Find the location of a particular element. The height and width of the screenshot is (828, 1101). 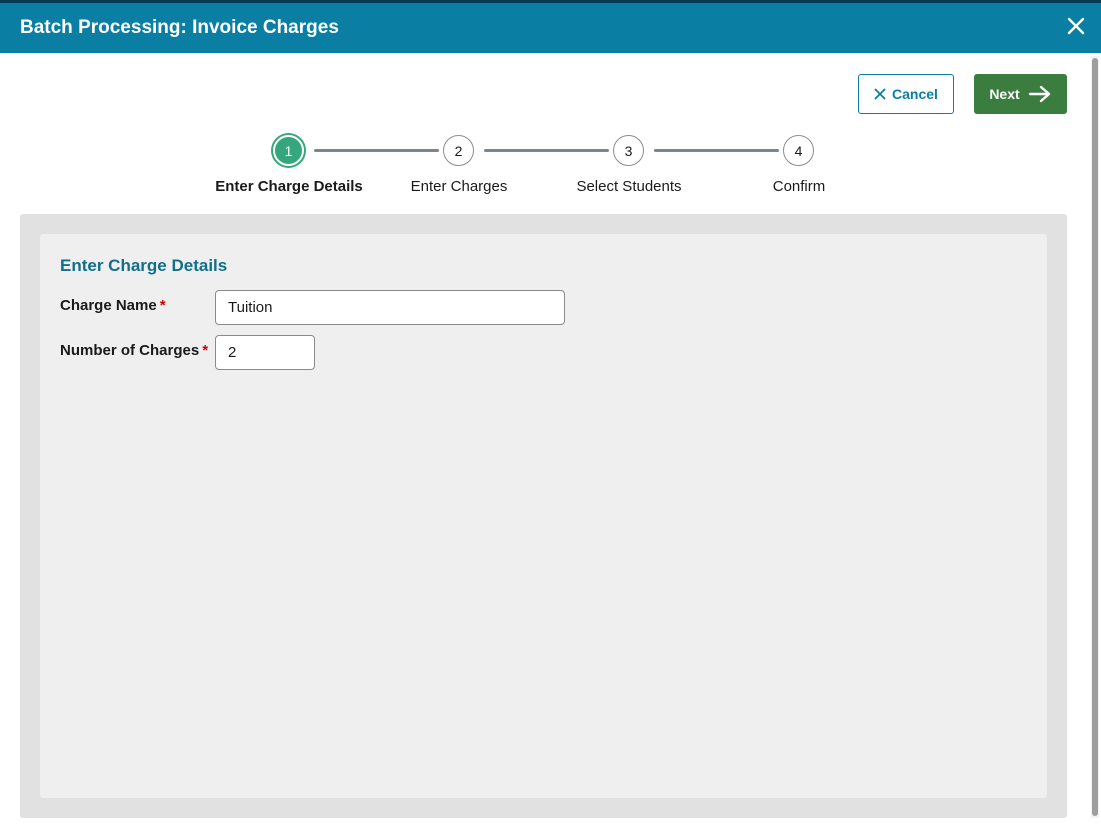

cancel-button-label: Cancel is located at coordinates (915, 94).